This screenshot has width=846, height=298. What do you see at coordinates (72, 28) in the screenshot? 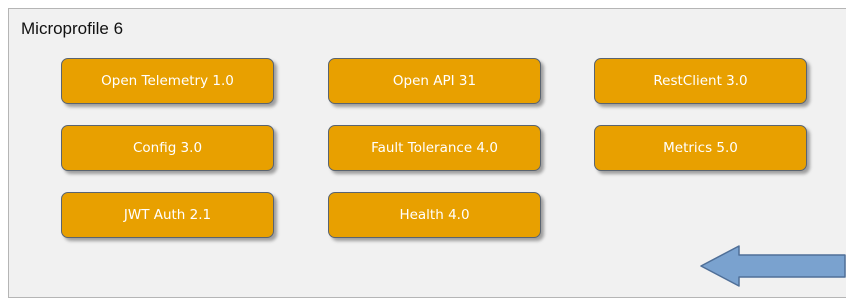
I see `panel-title: Microprofile 6` at bounding box center [72, 28].